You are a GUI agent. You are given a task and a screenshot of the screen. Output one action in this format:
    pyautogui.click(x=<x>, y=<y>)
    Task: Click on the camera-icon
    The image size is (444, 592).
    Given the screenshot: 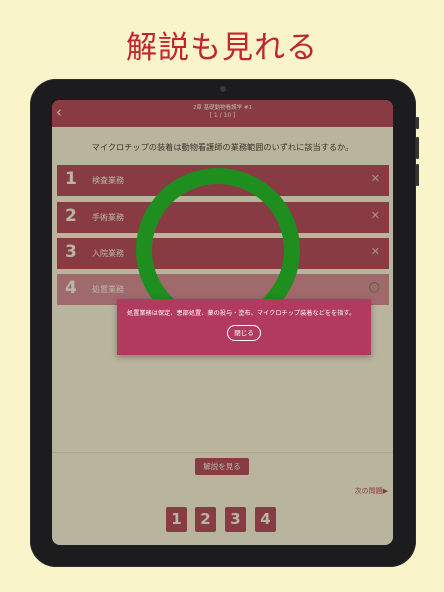 What is the action you would take?
    pyautogui.click(x=223, y=89)
    